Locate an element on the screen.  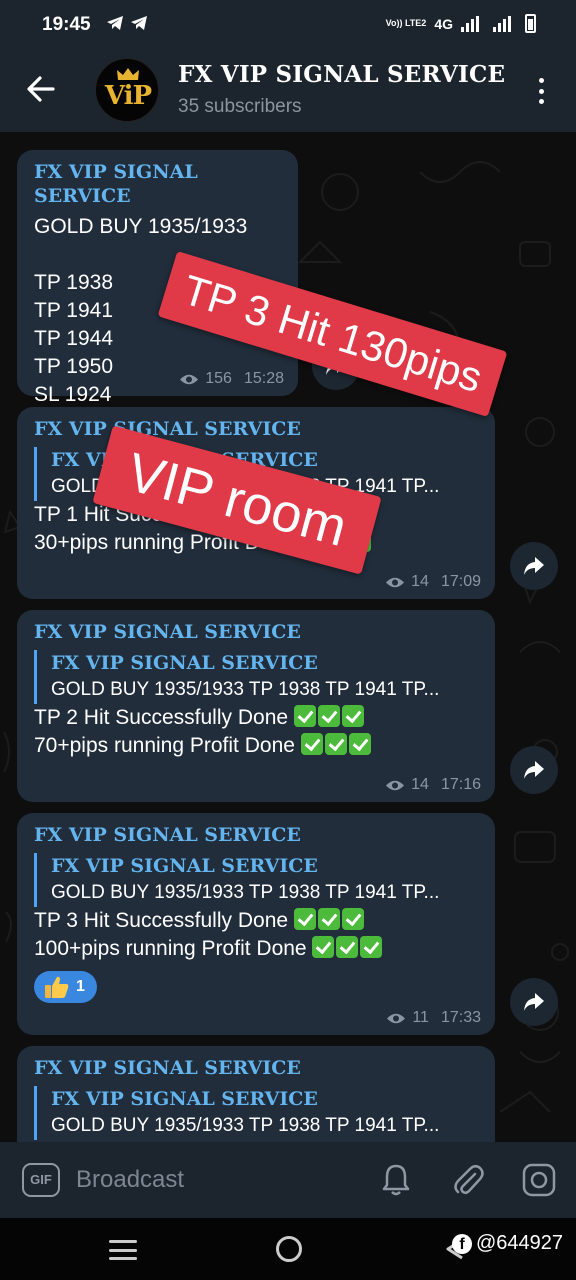
watermark-handle: @644927 is located at coordinates (520, 1243).